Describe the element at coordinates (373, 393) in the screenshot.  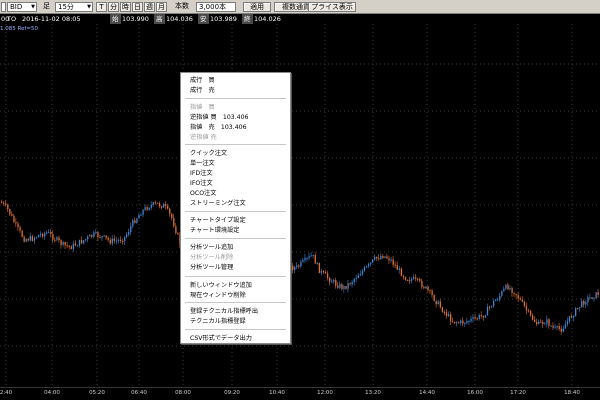
I see `time-tick-label: 13:20` at that location.